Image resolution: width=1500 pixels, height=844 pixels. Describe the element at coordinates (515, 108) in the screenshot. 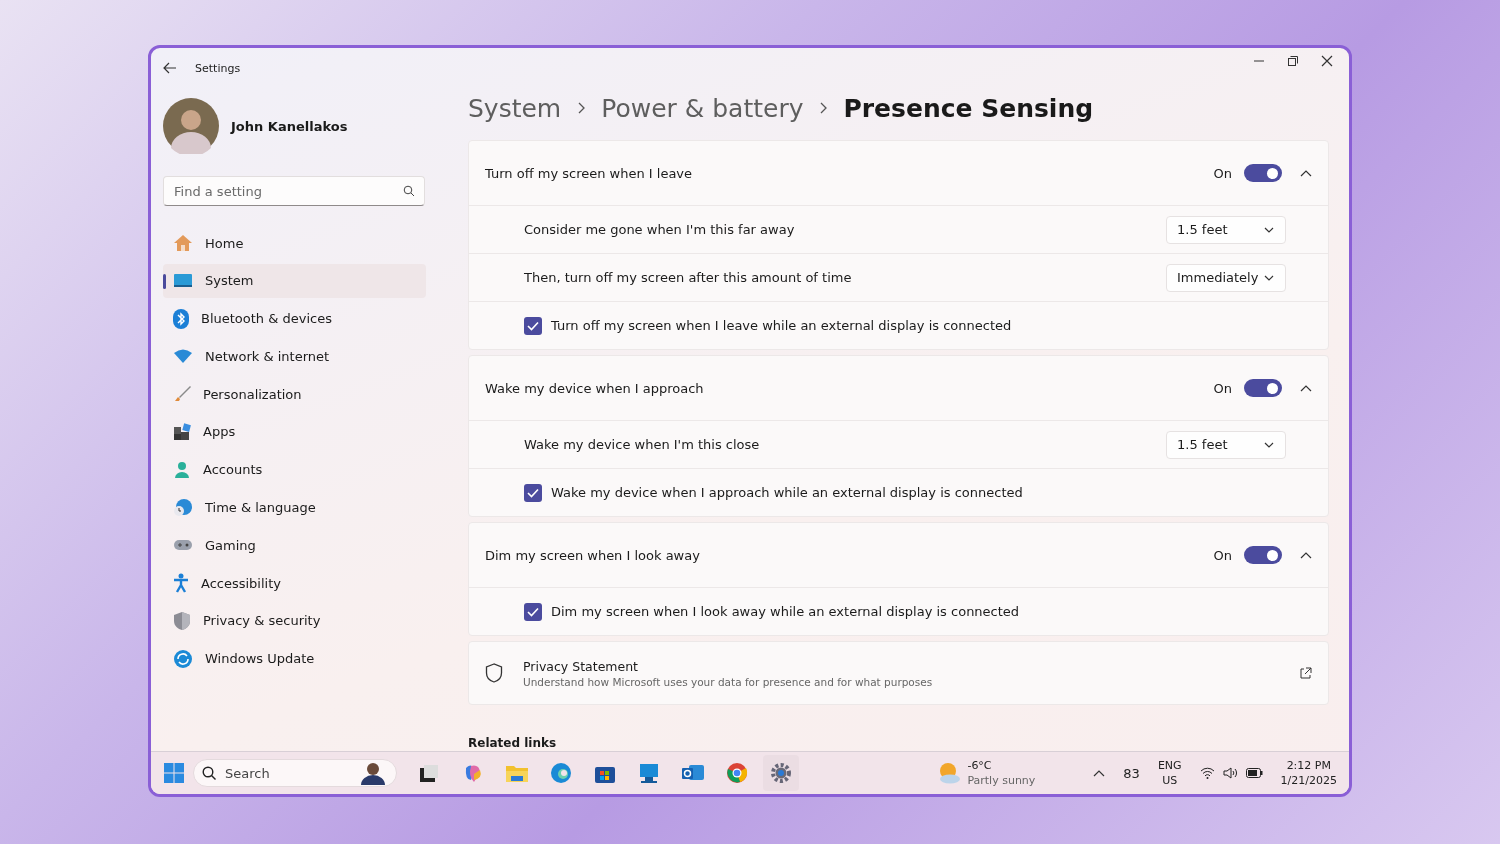

I see `breadcrumb-item: System` at that location.